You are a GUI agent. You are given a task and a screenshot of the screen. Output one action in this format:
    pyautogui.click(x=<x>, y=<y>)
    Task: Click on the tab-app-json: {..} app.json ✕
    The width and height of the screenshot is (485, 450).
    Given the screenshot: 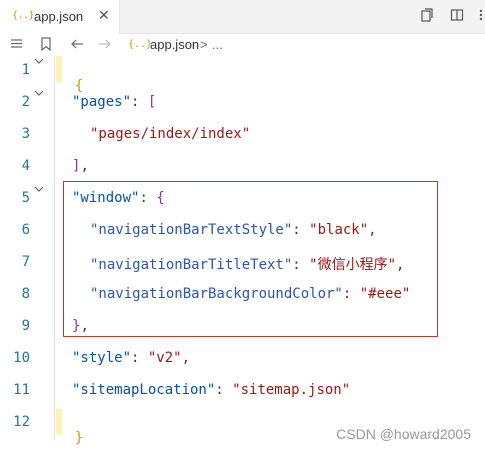 What is the action you would take?
    pyautogui.click(x=60, y=17)
    